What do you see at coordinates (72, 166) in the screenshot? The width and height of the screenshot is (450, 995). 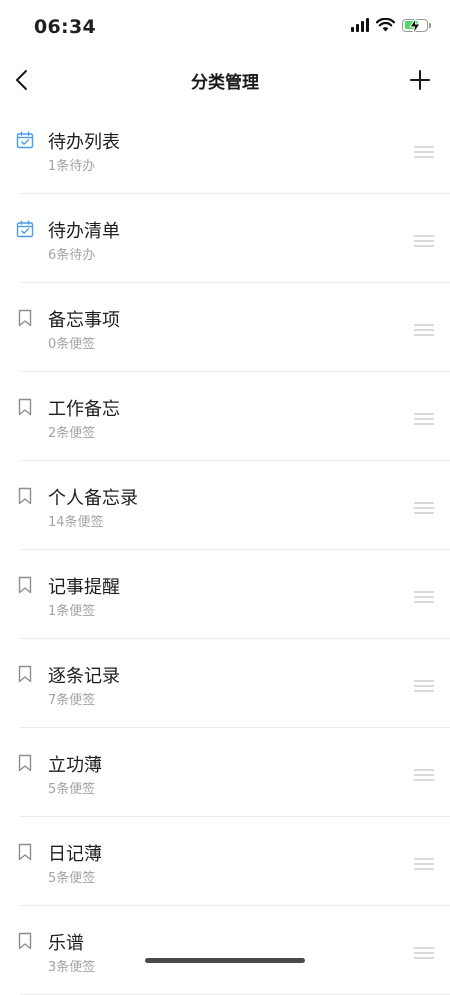 I see `category-count: 1条待办` at bounding box center [72, 166].